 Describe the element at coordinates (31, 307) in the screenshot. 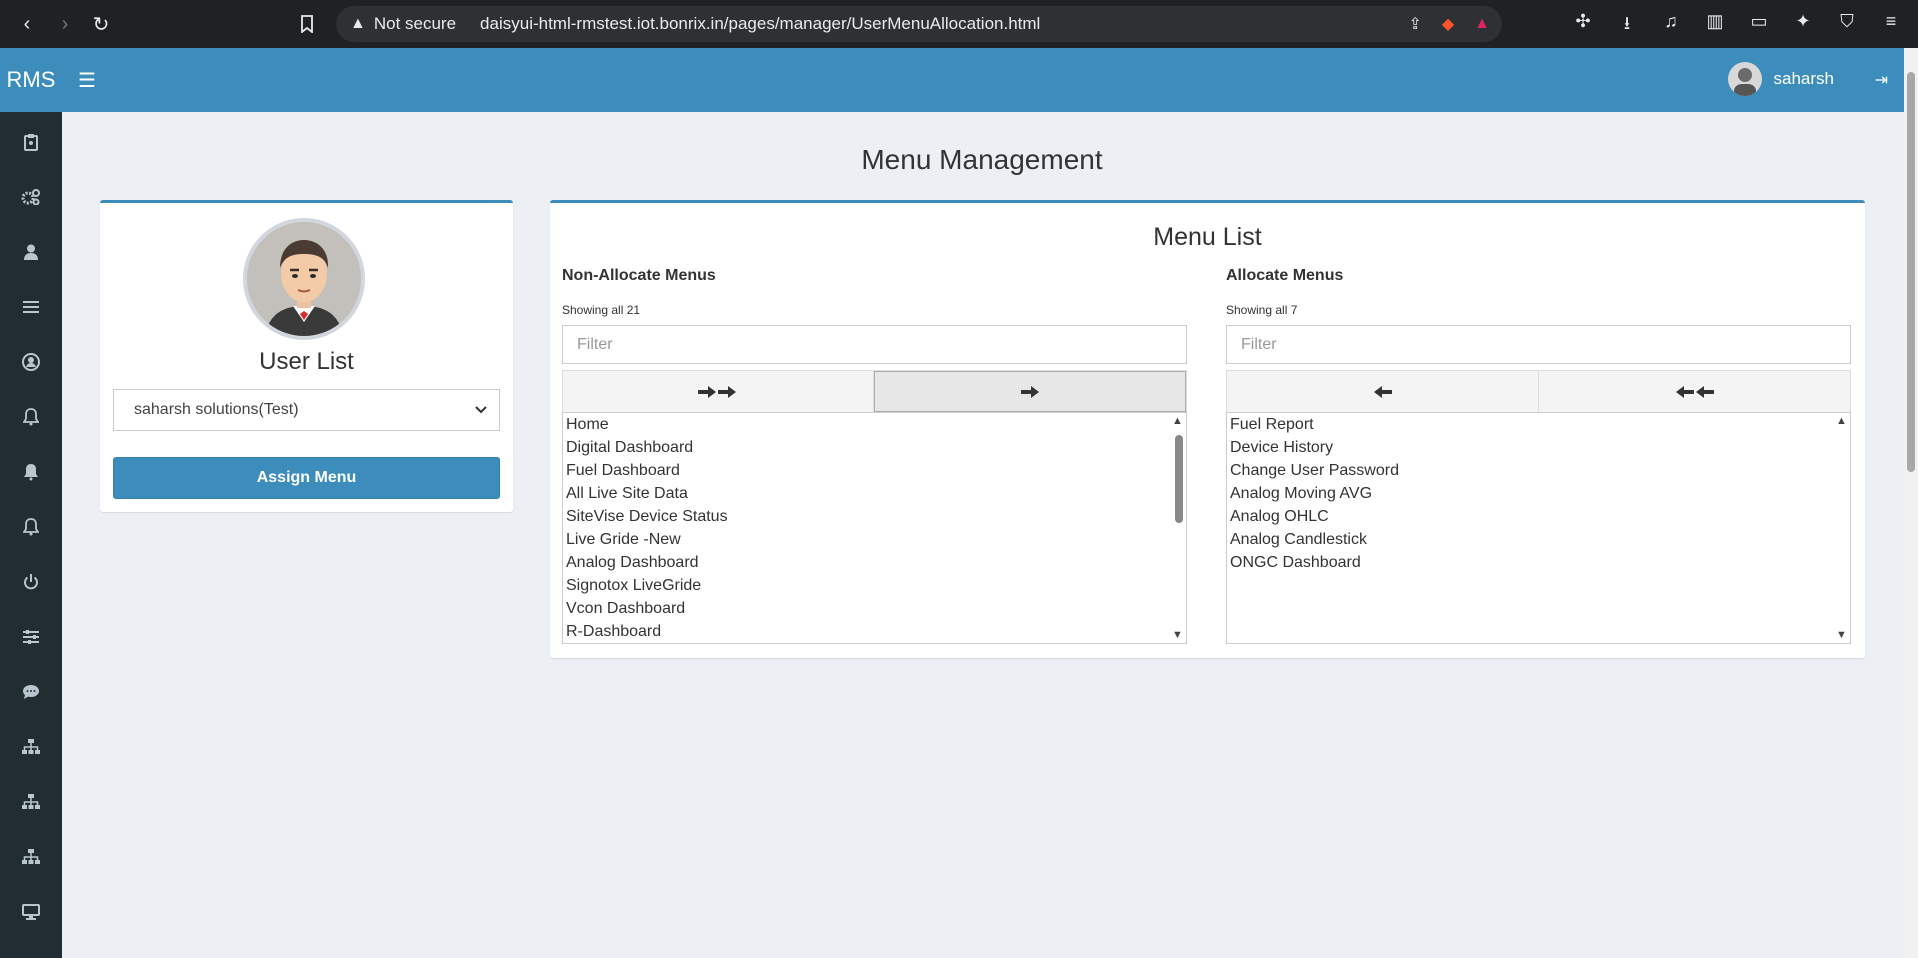

I see `list-icon` at that location.